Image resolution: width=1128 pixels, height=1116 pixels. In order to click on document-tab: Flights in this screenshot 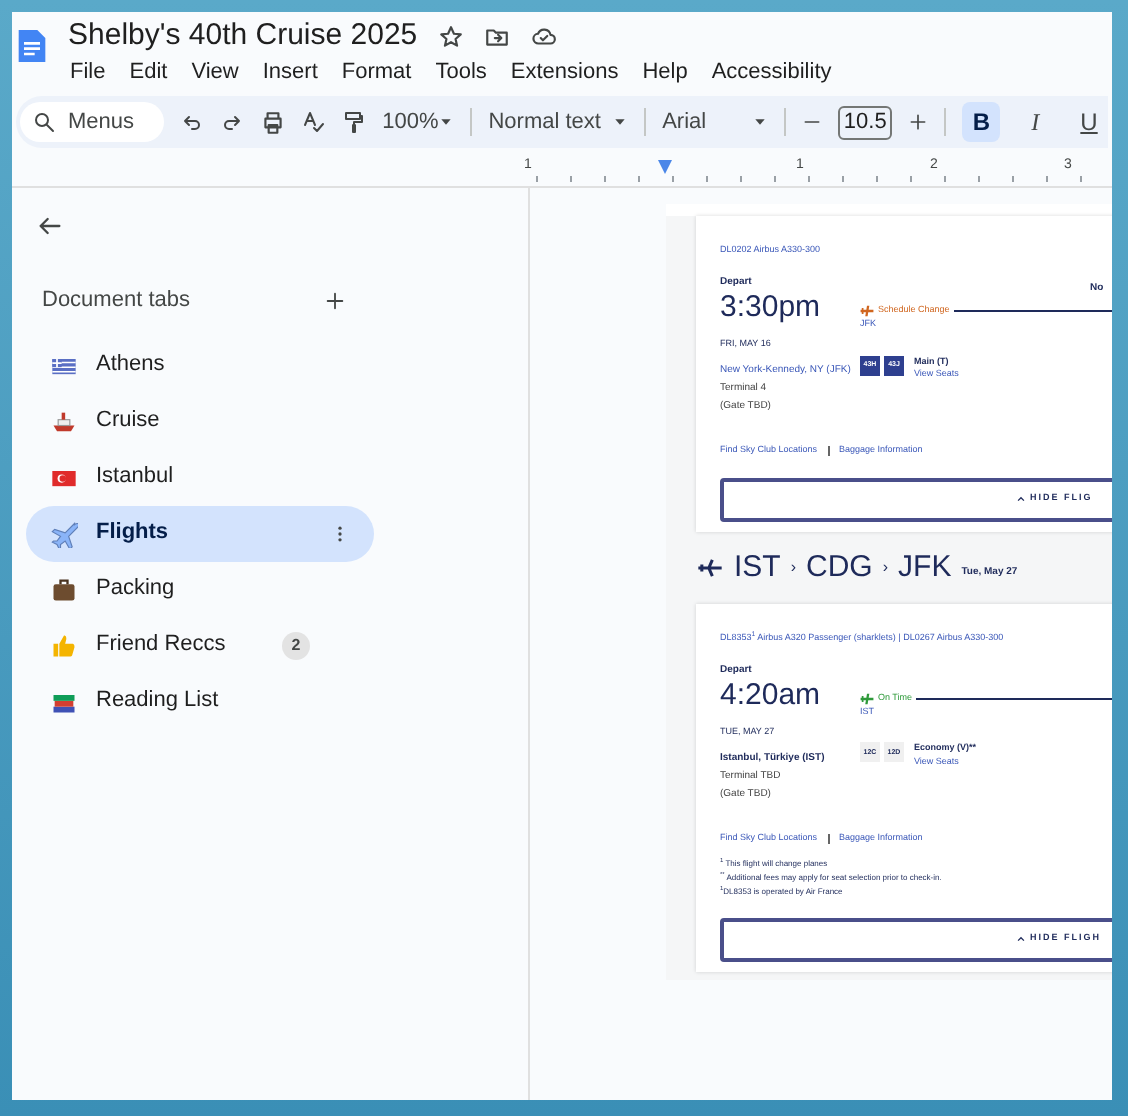, I will do `click(200, 533)`.